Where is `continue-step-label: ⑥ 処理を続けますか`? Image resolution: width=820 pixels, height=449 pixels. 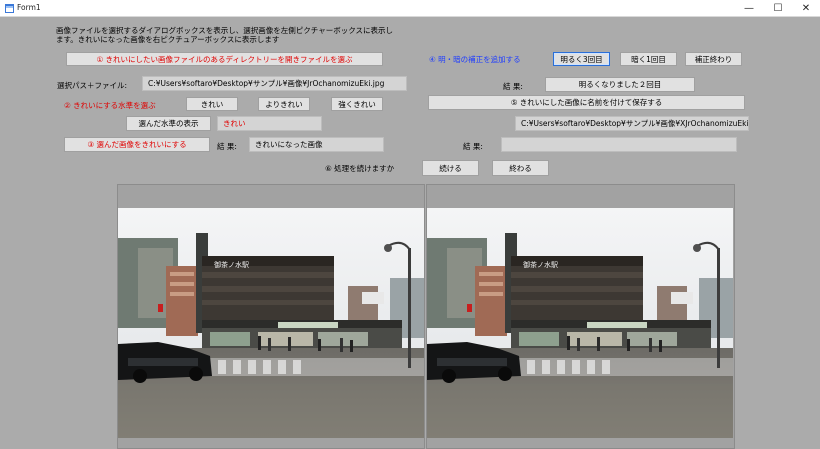 continue-step-label: ⑥ 処理を続けますか is located at coordinates (360, 168).